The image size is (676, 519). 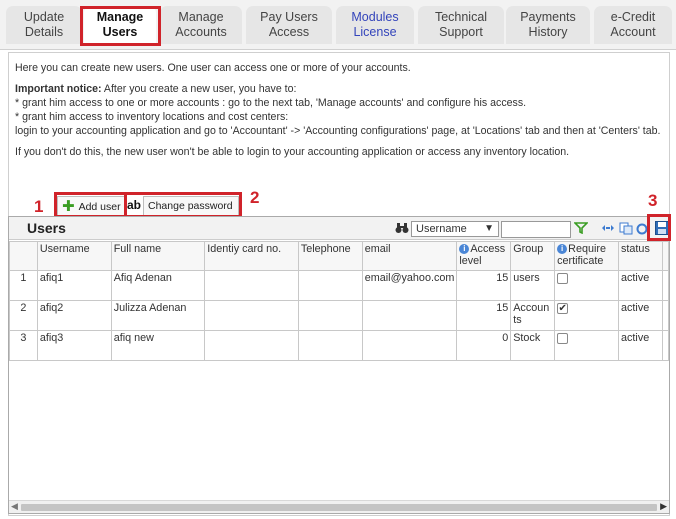 I want to click on tab-technical-support: Technical Support, so click(x=461, y=25).